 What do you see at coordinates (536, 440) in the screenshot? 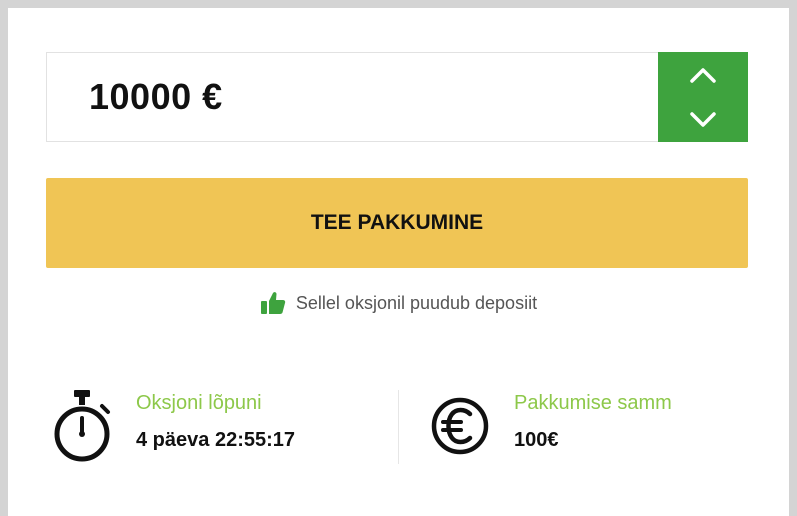
I see `bid-step-value: 100€` at bounding box center [536, 440].